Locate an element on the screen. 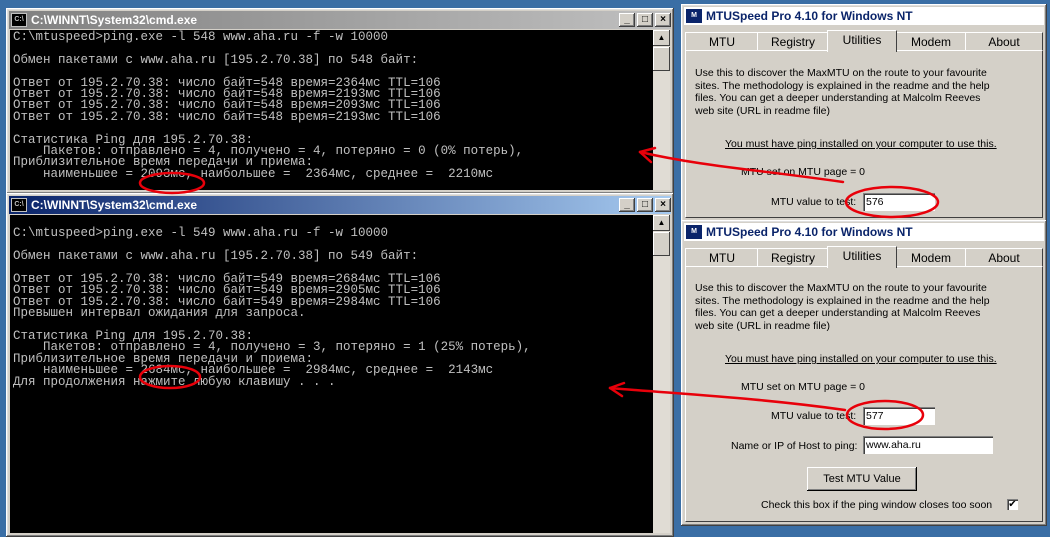 This screenshot has height=537, width=1050. mtuspeed-title-1: MTUSpeed Pro 4.10 for Windows NT is located at coordinates (809, 16).